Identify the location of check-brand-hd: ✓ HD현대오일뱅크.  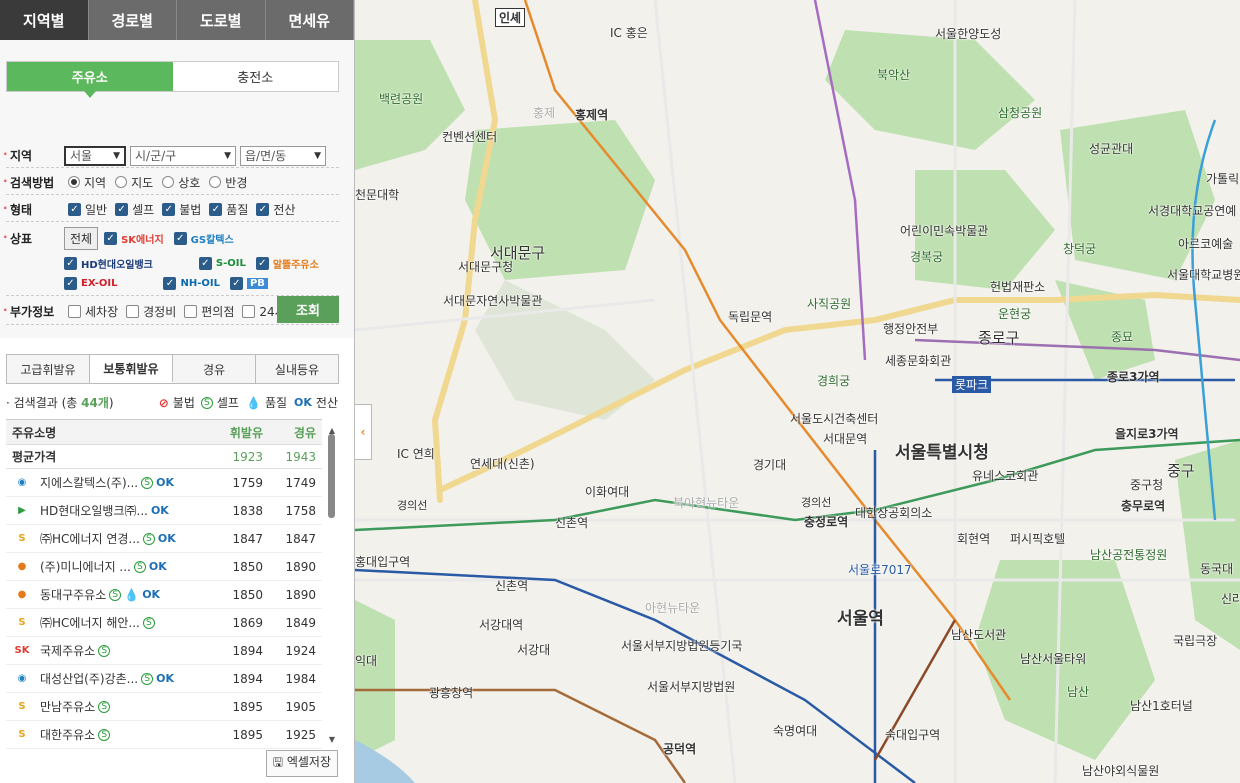
(111, 263).